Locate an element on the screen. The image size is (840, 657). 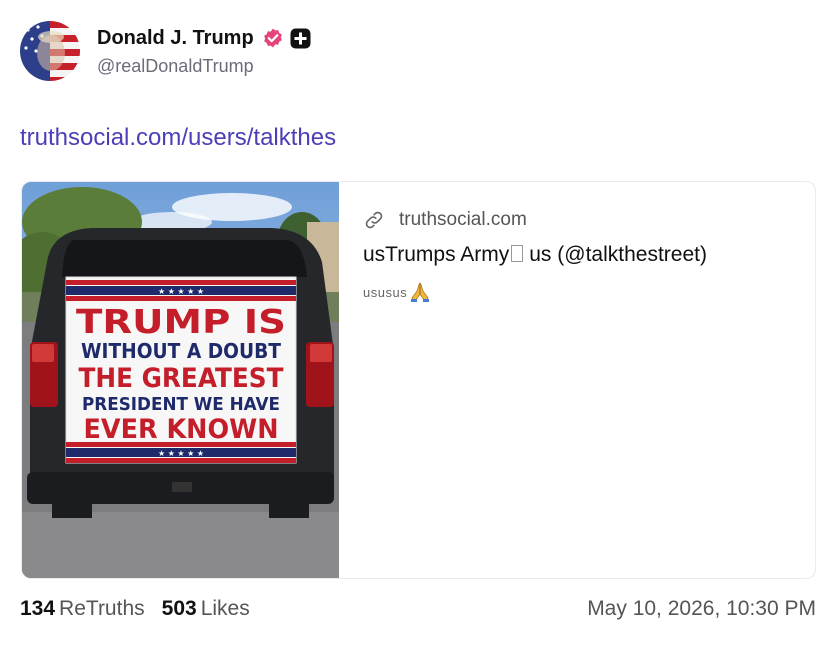
author-handle: @realDonaldTrump is located at coordinates (204, 66).